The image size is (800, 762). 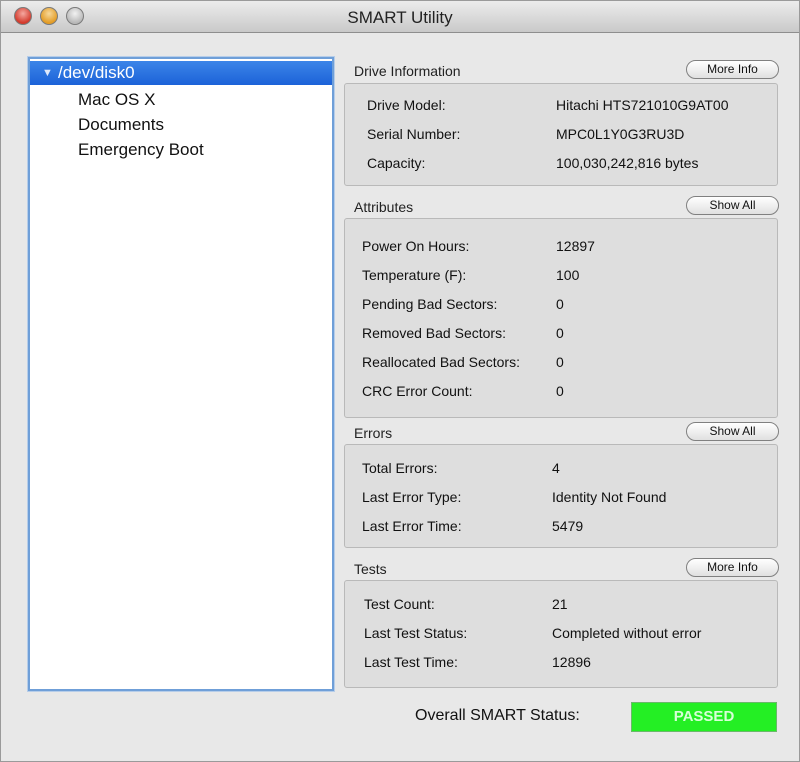 I want to click on last-error-type-value: Identity Not Found, so click(x=609, y=497).